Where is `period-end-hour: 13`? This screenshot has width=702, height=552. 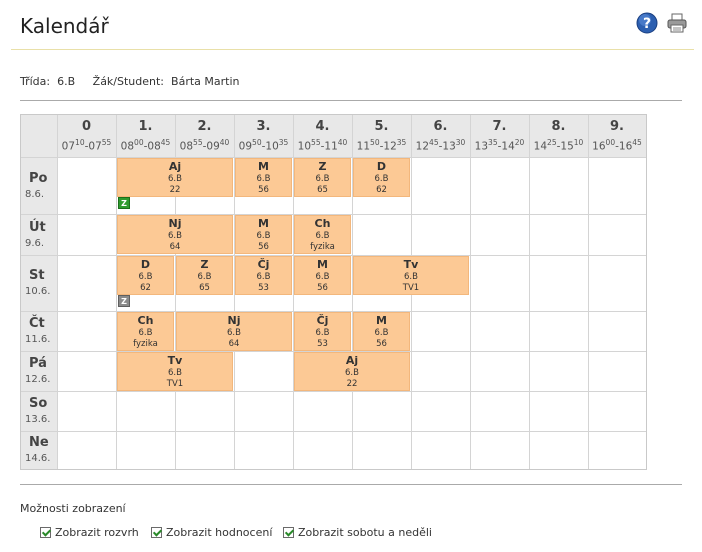 period-end-hour: 13 is located at coordinates (449, 146).